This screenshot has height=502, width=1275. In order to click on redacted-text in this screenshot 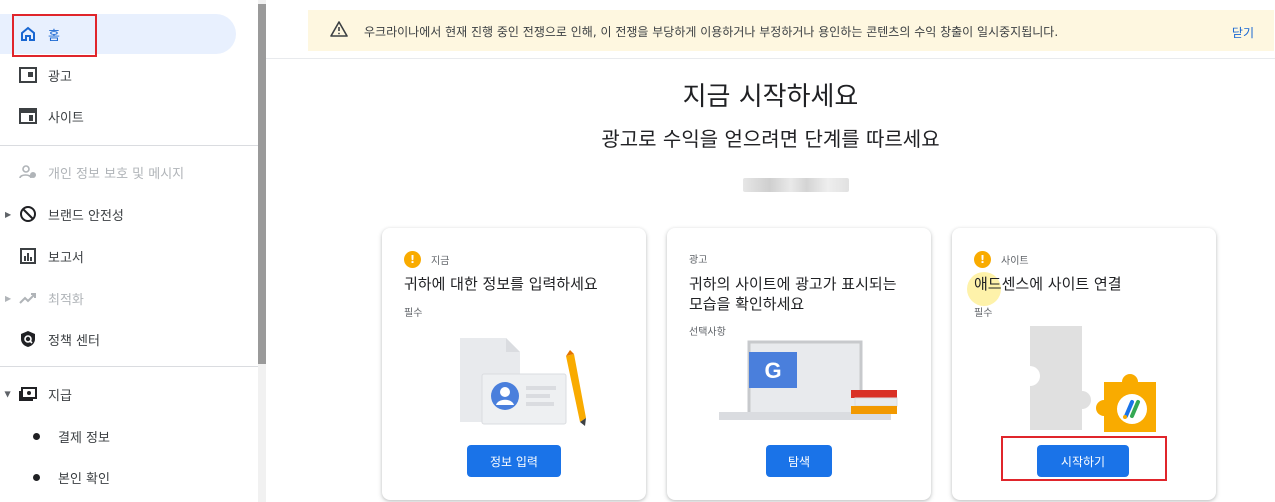, I will do `click(796, 185)`.